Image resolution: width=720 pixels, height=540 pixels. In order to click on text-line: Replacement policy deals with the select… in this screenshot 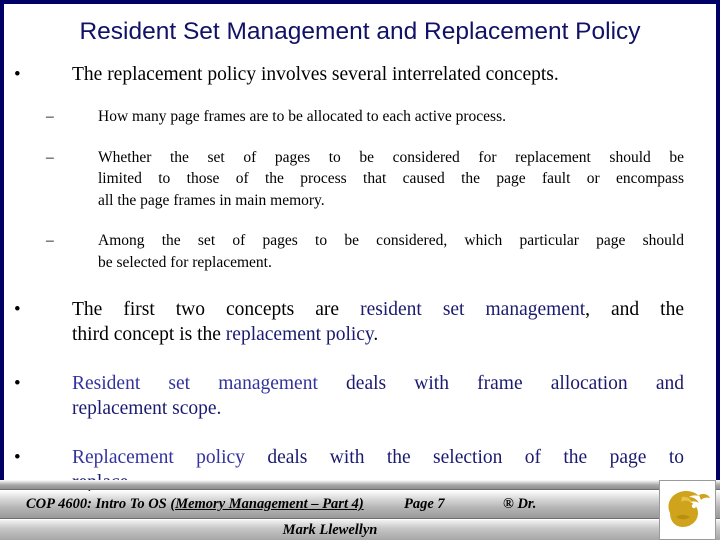, I will do `click(378, 457)`.